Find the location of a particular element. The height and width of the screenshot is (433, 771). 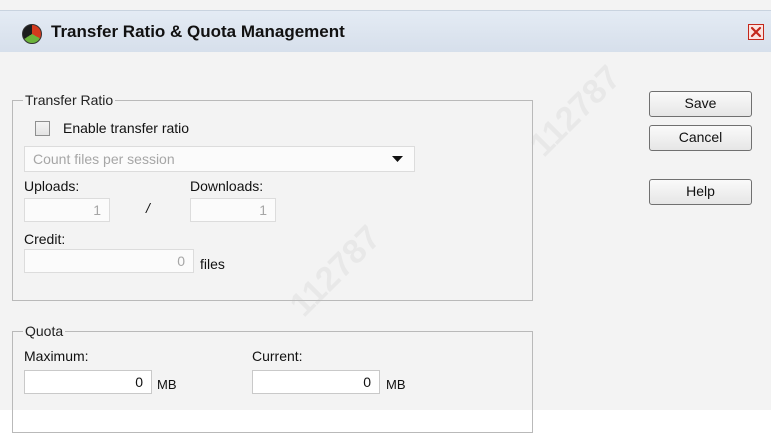

close-button is located at coordinates (756, 32).